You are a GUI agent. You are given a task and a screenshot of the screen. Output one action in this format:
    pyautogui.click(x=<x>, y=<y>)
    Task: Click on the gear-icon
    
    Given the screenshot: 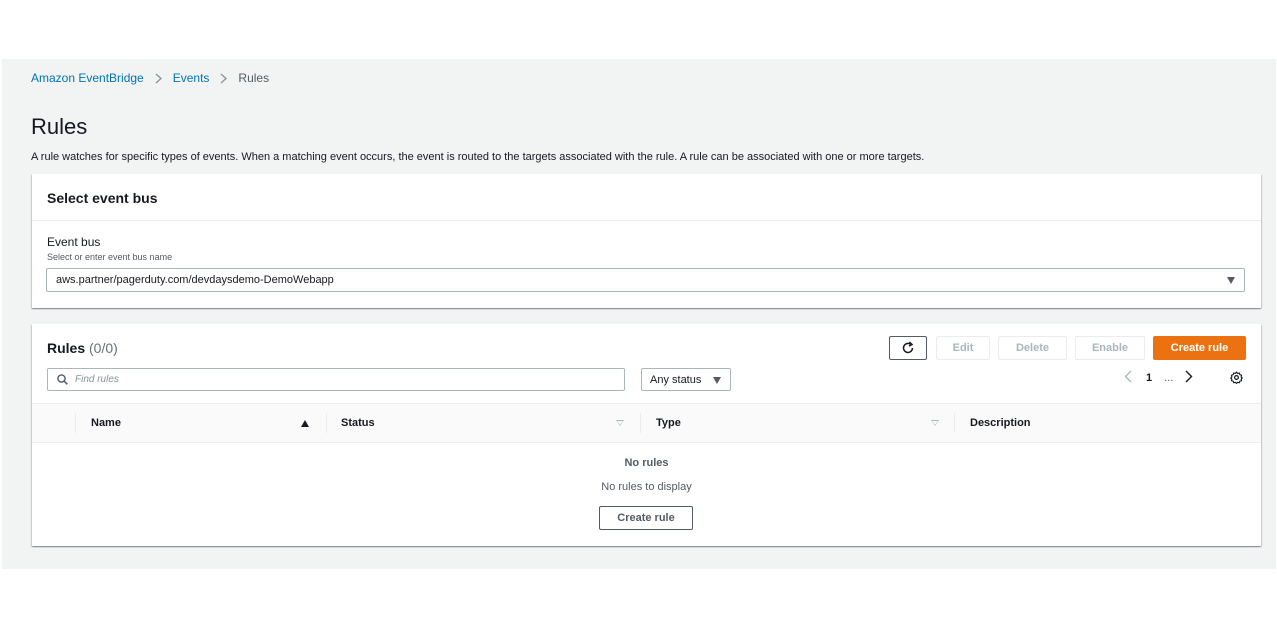 What is the action you would take?
    pyautogui.click(x=1236, y=380)
    